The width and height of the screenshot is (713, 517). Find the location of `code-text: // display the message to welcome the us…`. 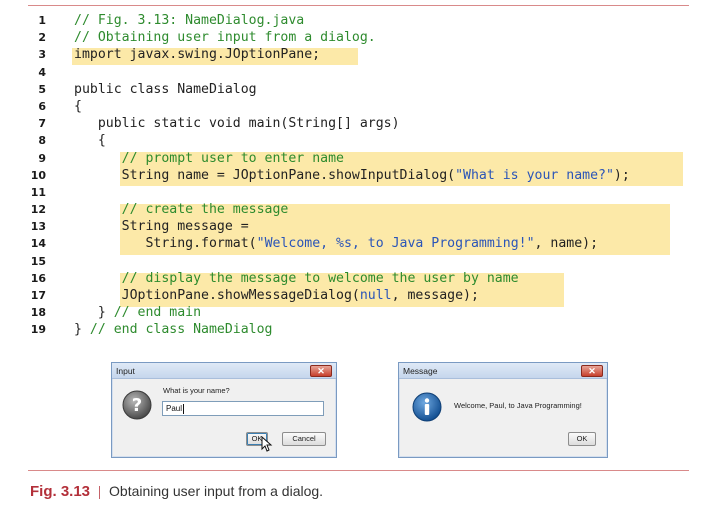

code-text: // display the message to welcome the us… is located at coordinates (320, 278).